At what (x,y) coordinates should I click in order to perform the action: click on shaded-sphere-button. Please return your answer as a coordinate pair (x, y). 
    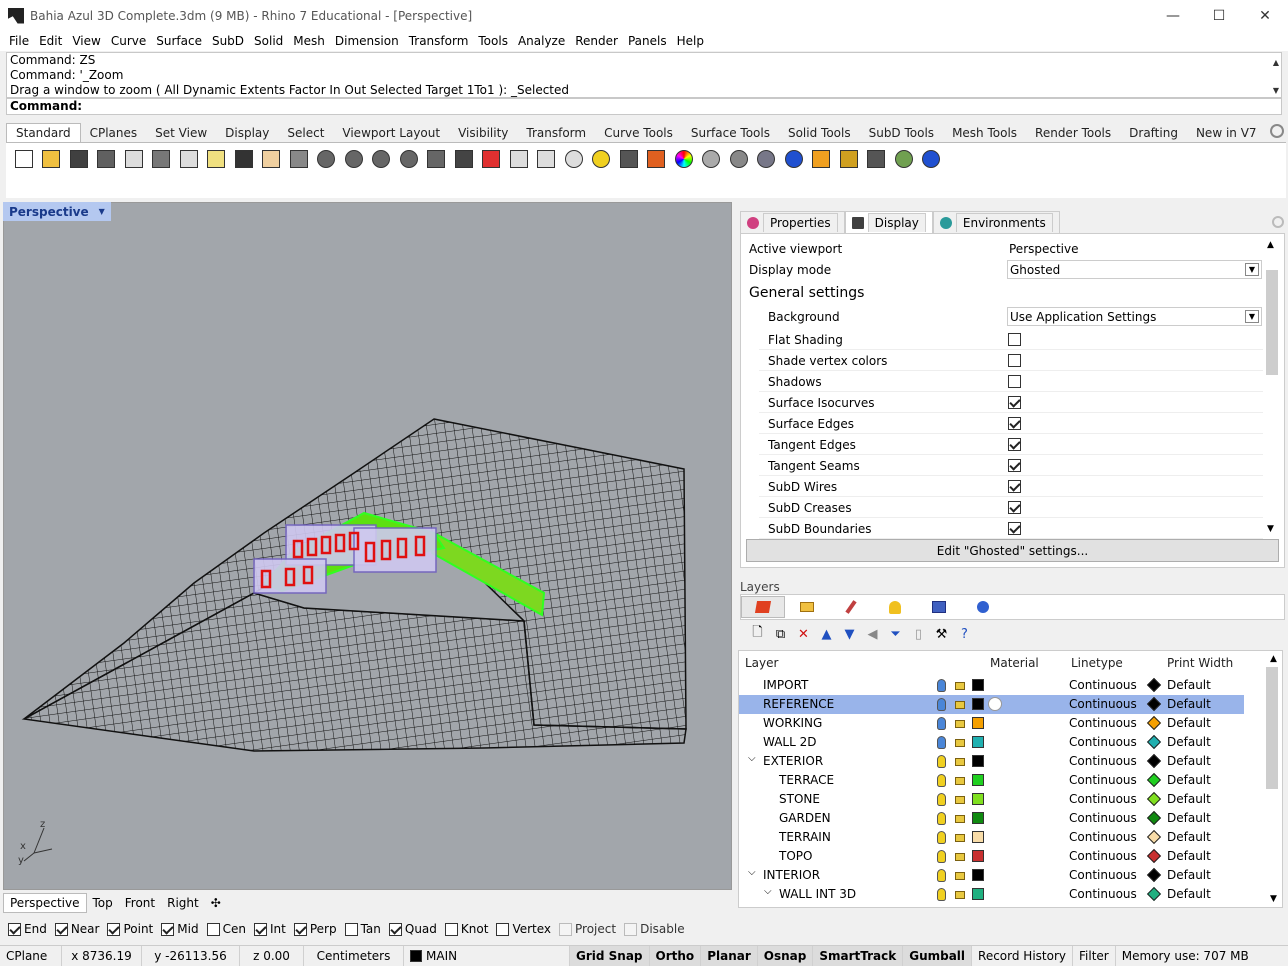
    Looking at the image, I should click on (739, 159).